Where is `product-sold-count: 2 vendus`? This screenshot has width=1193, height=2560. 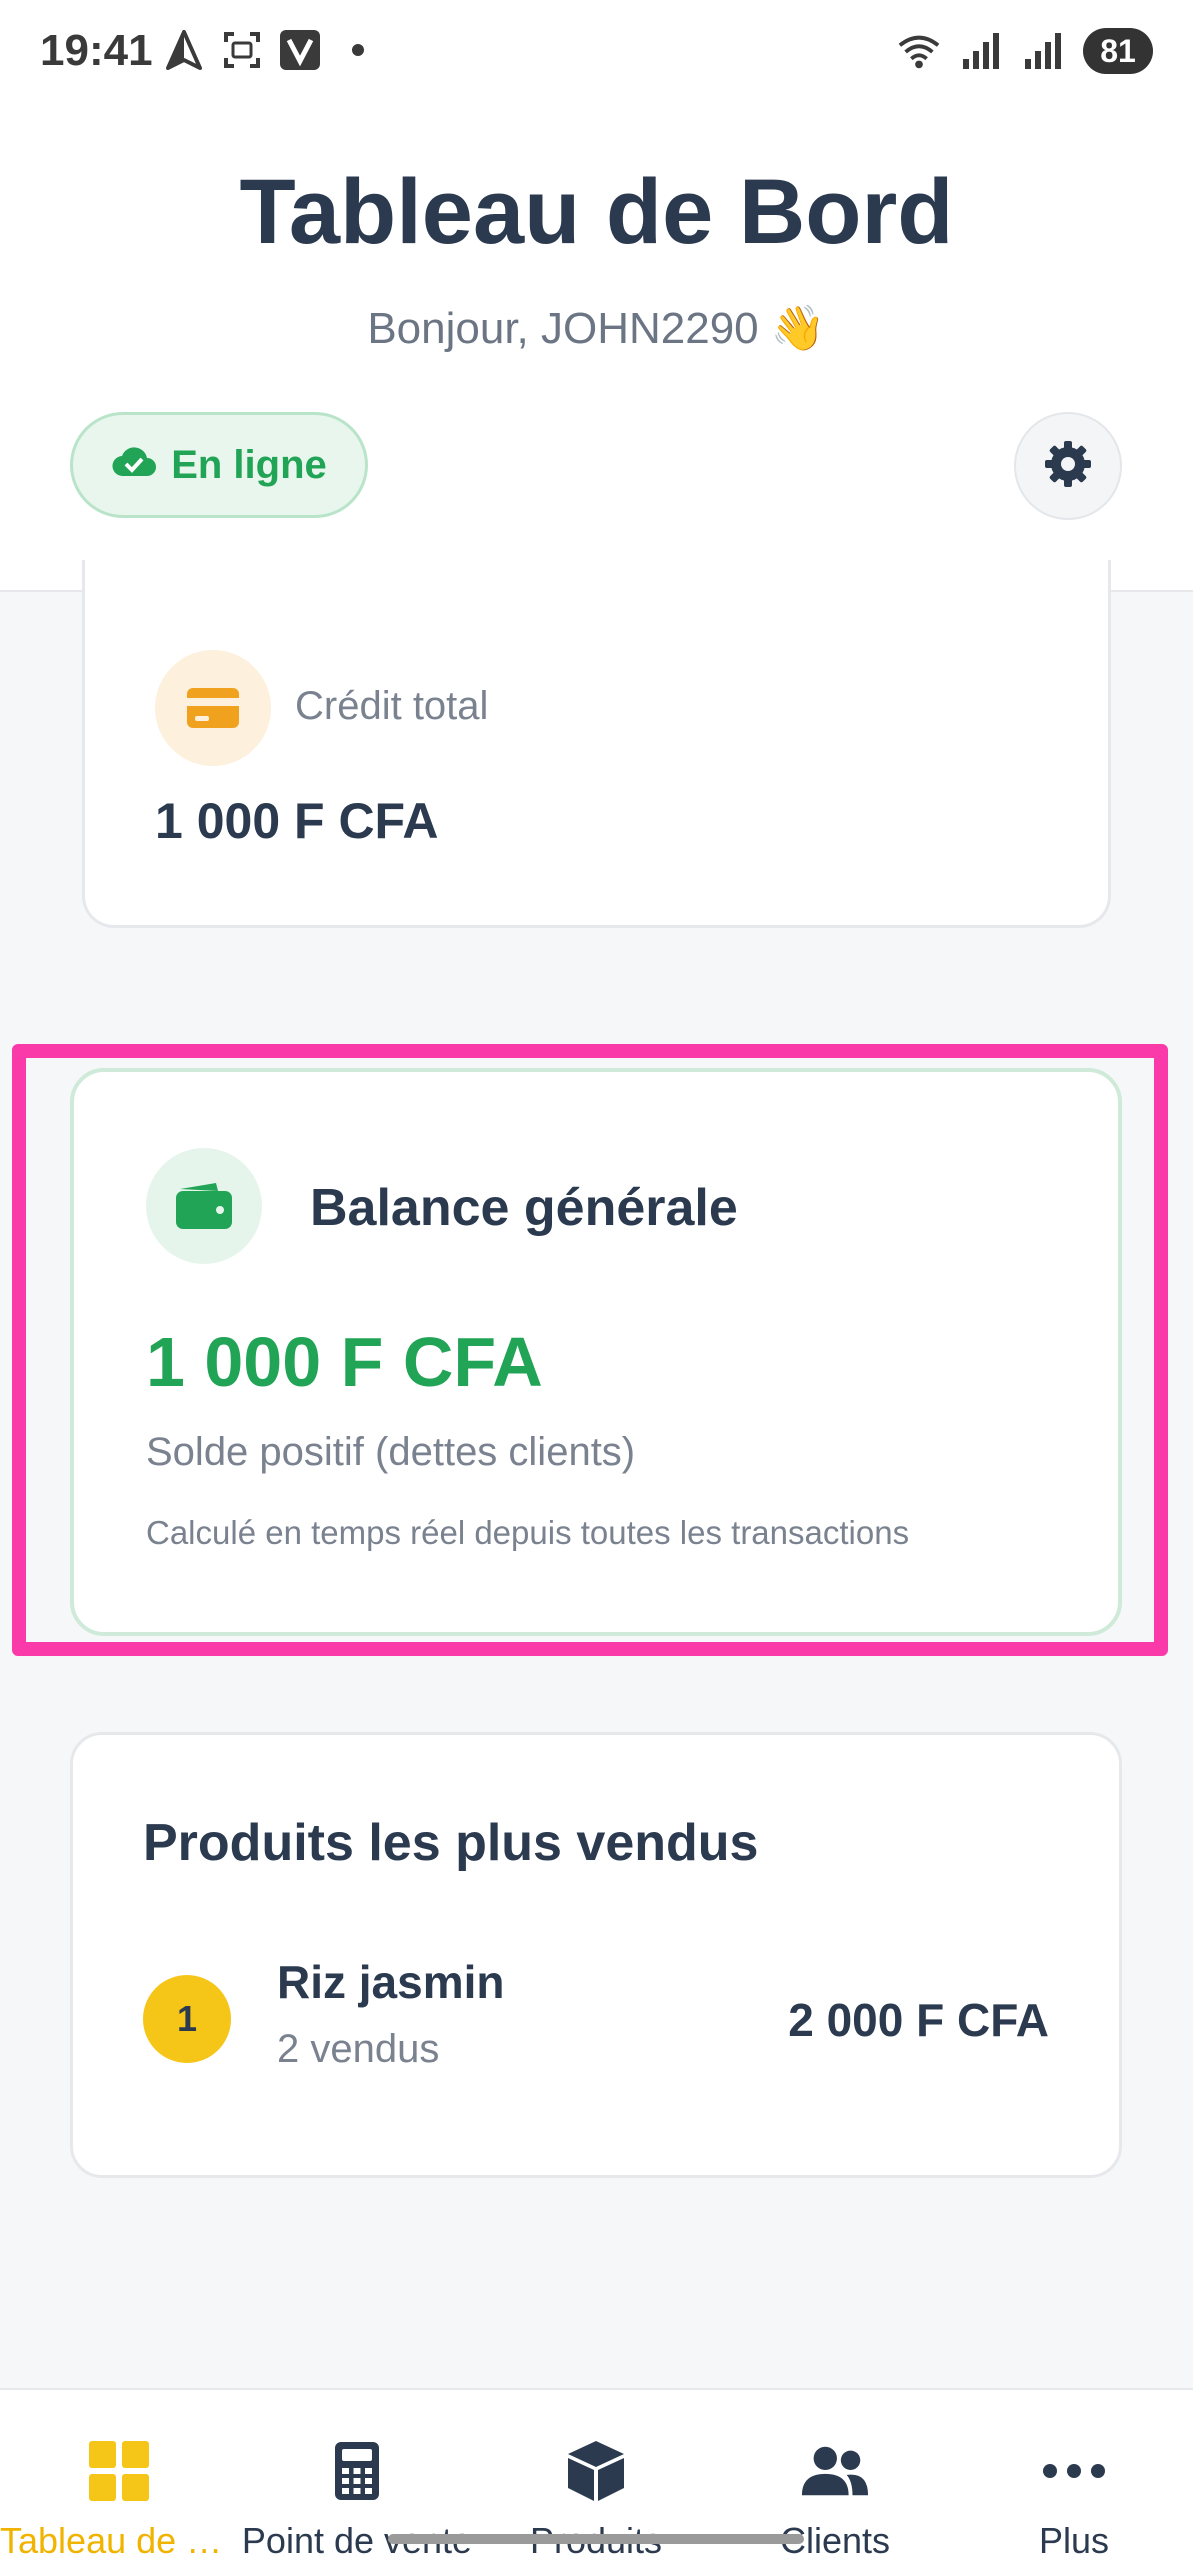
product-sold-count: 2 vendus is located at coordinates (358, 2049).